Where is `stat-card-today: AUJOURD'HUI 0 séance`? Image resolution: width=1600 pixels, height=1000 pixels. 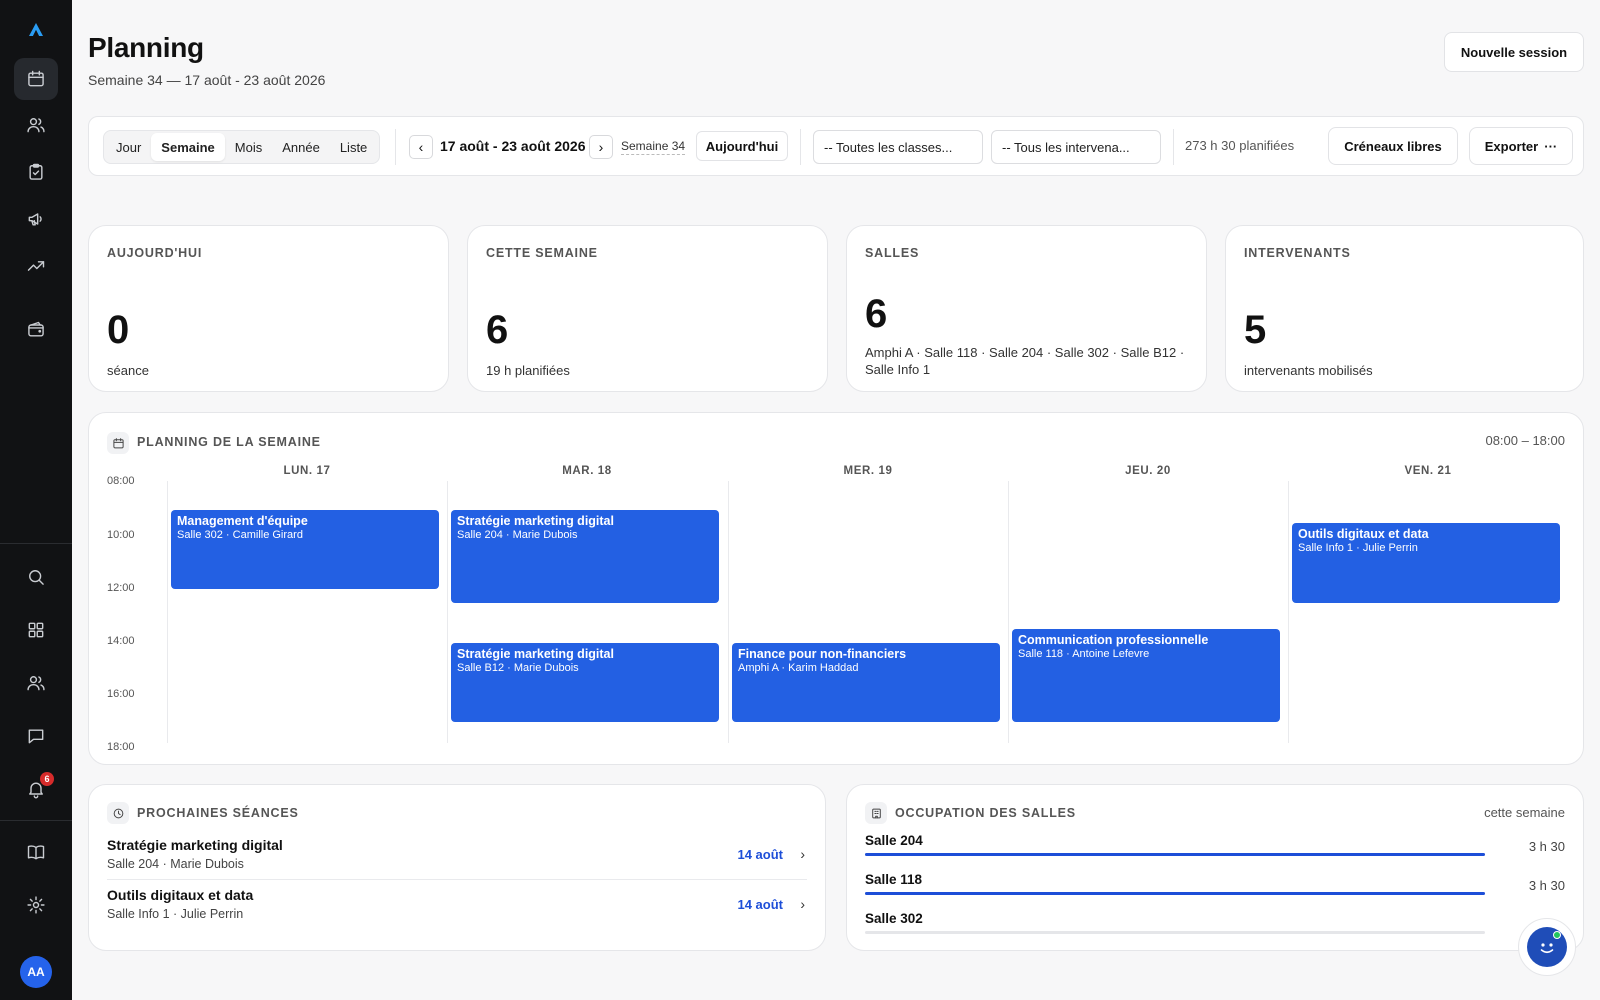 stat-card-today: AUJOURD'HUI 0 séance is located at coordinates (268, 308).